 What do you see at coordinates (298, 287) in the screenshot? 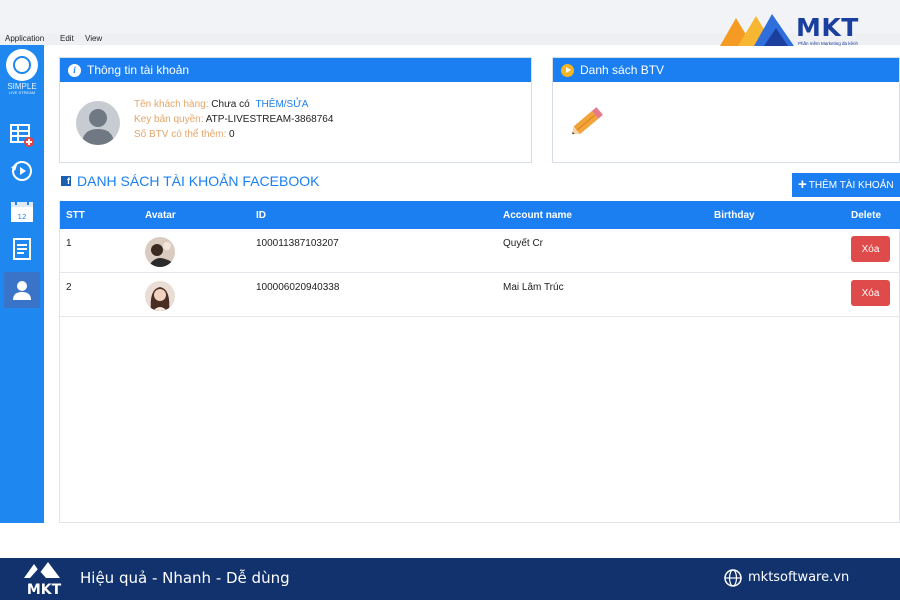
I see `row-id: 100006020940338` at bounding box center [298, 287].